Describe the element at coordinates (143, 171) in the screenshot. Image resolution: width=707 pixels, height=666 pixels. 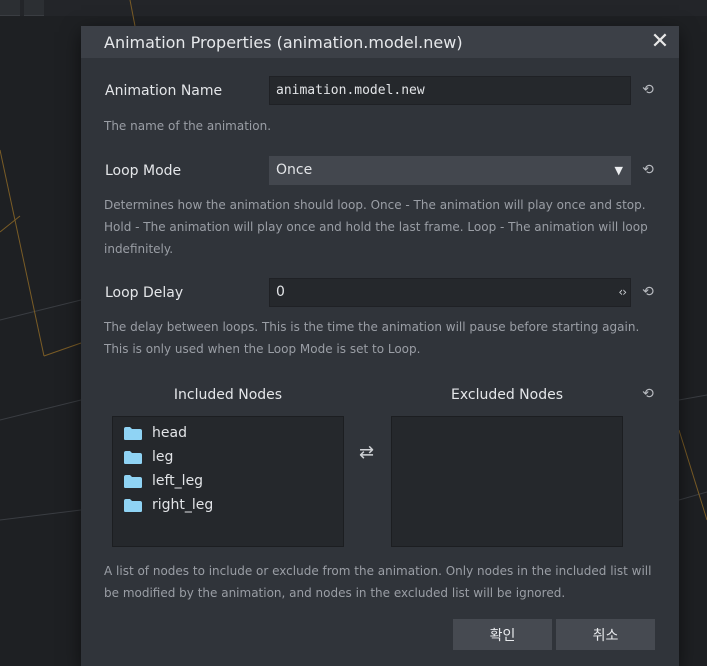
I see `loop-mode-label: Loop Mode` at that location.